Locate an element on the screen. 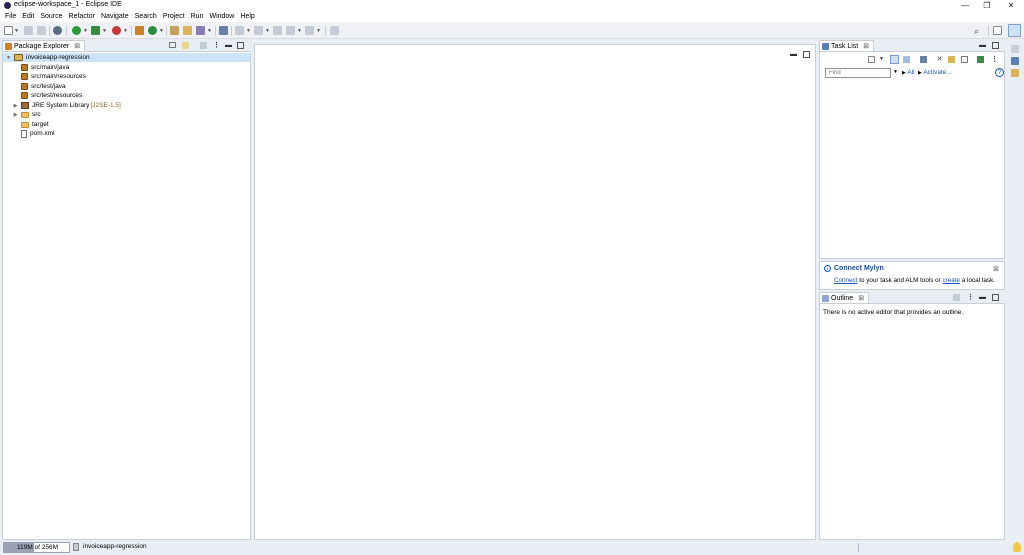 This screenshot has height=555, width=1024. categorized-icon is located at coordinates (894, 59).